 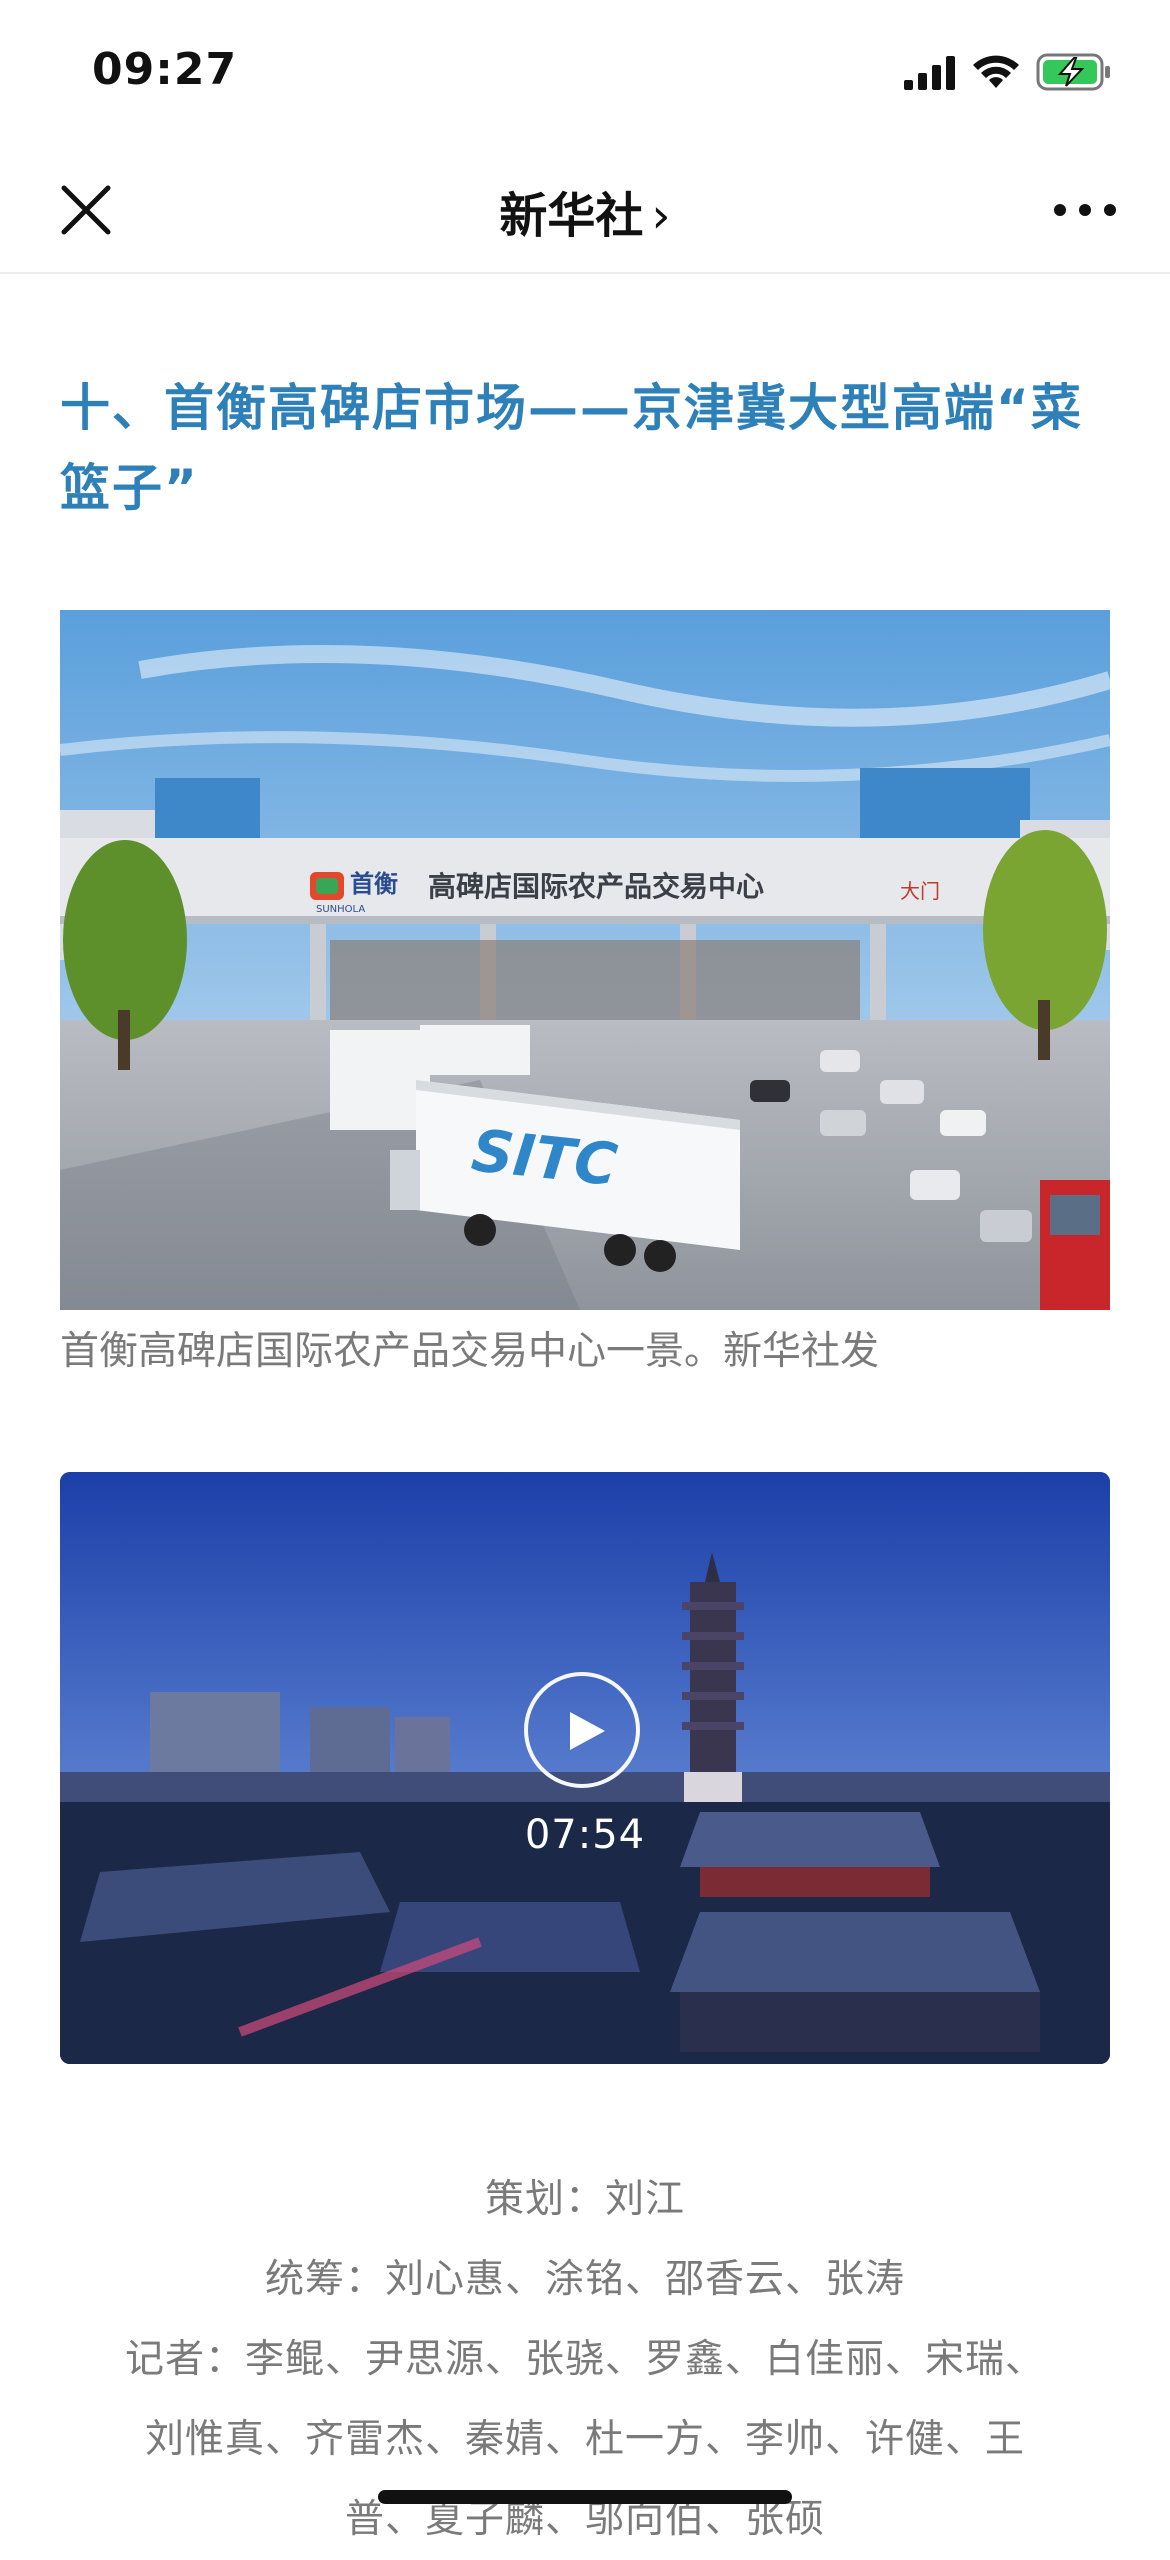 I want to click on play-button, so click(x=582, y=1730).